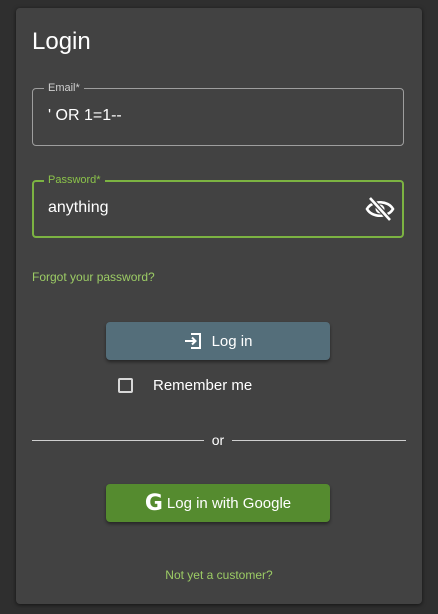 This screenshot has height=614, width=438. I want to click on google-icon: G, so click(153, 503).